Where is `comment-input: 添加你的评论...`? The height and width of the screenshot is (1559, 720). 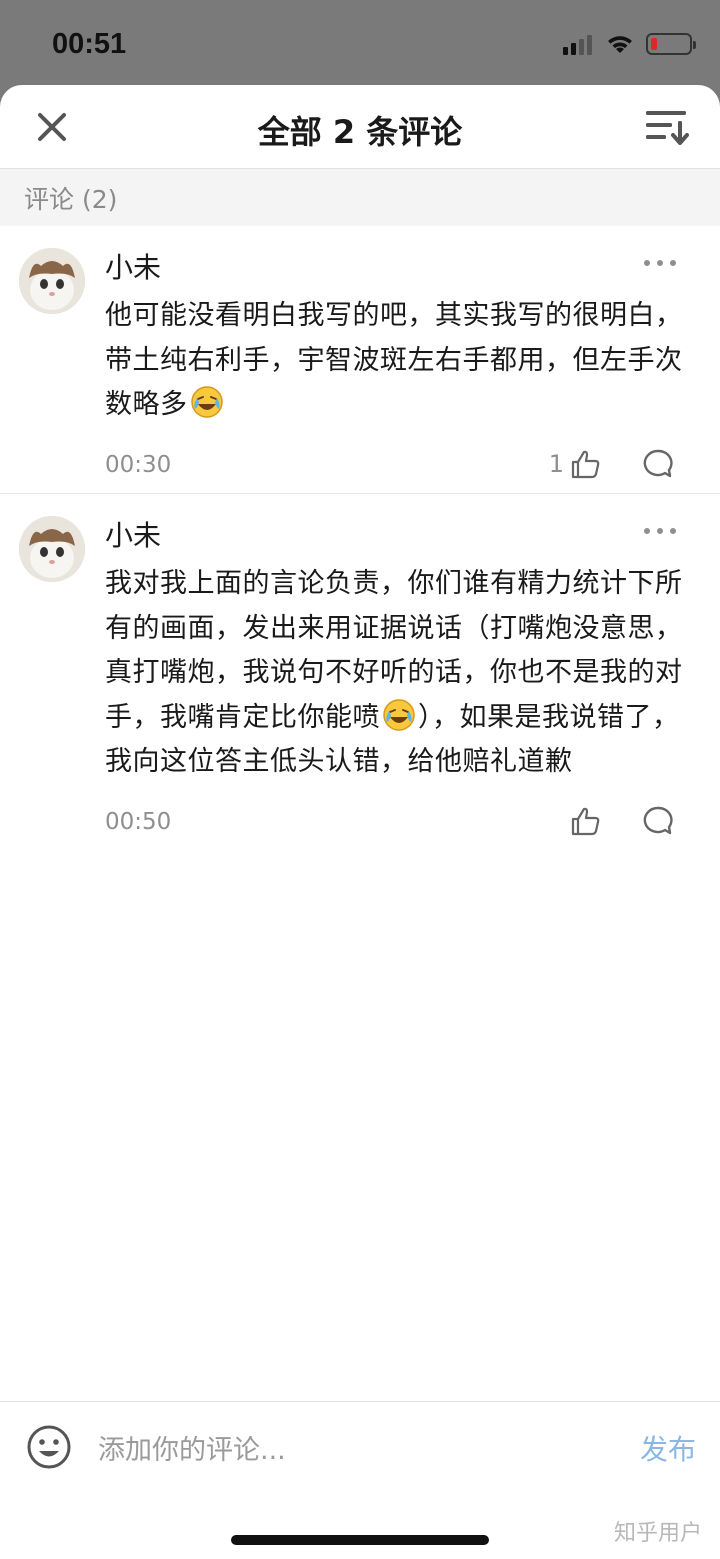 comment-input: 添加你的评论... is located at coordinates (192, 1447).